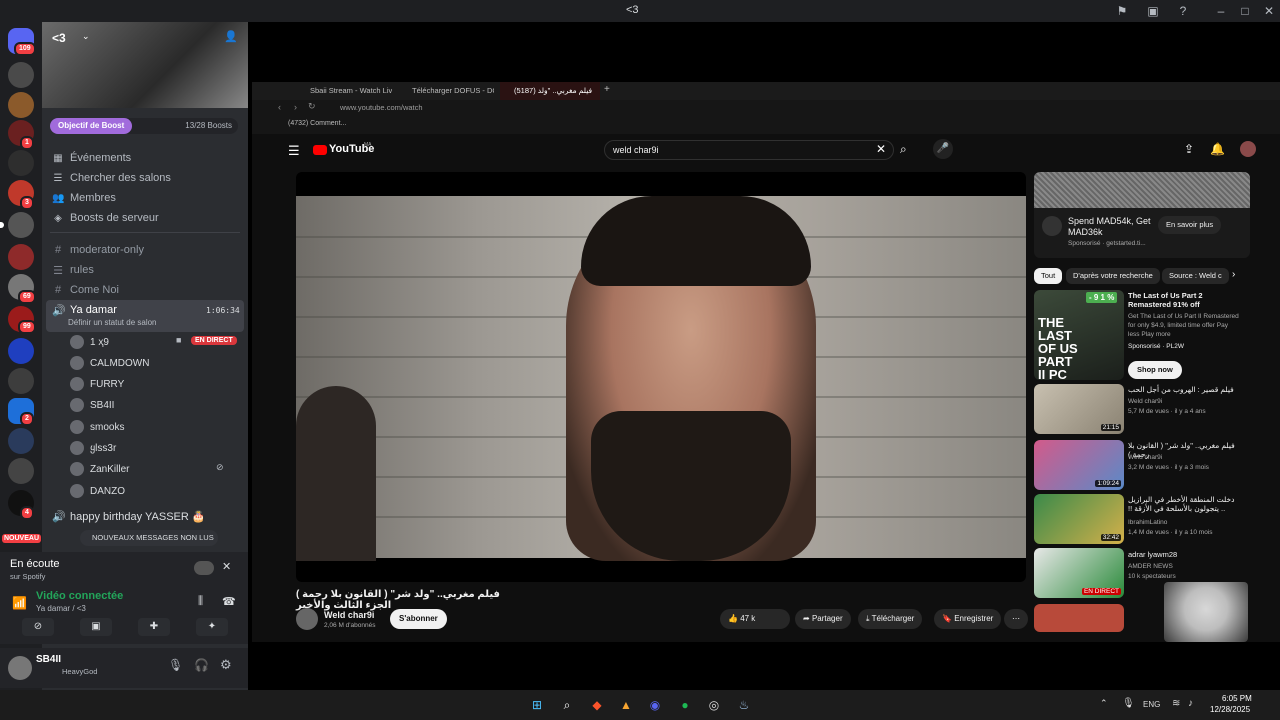  What do you see at coordinates (1079, 573) in the screenshot?
I see `video-thumbnail: EN DIRECT` at bounding box center [1079, 573].